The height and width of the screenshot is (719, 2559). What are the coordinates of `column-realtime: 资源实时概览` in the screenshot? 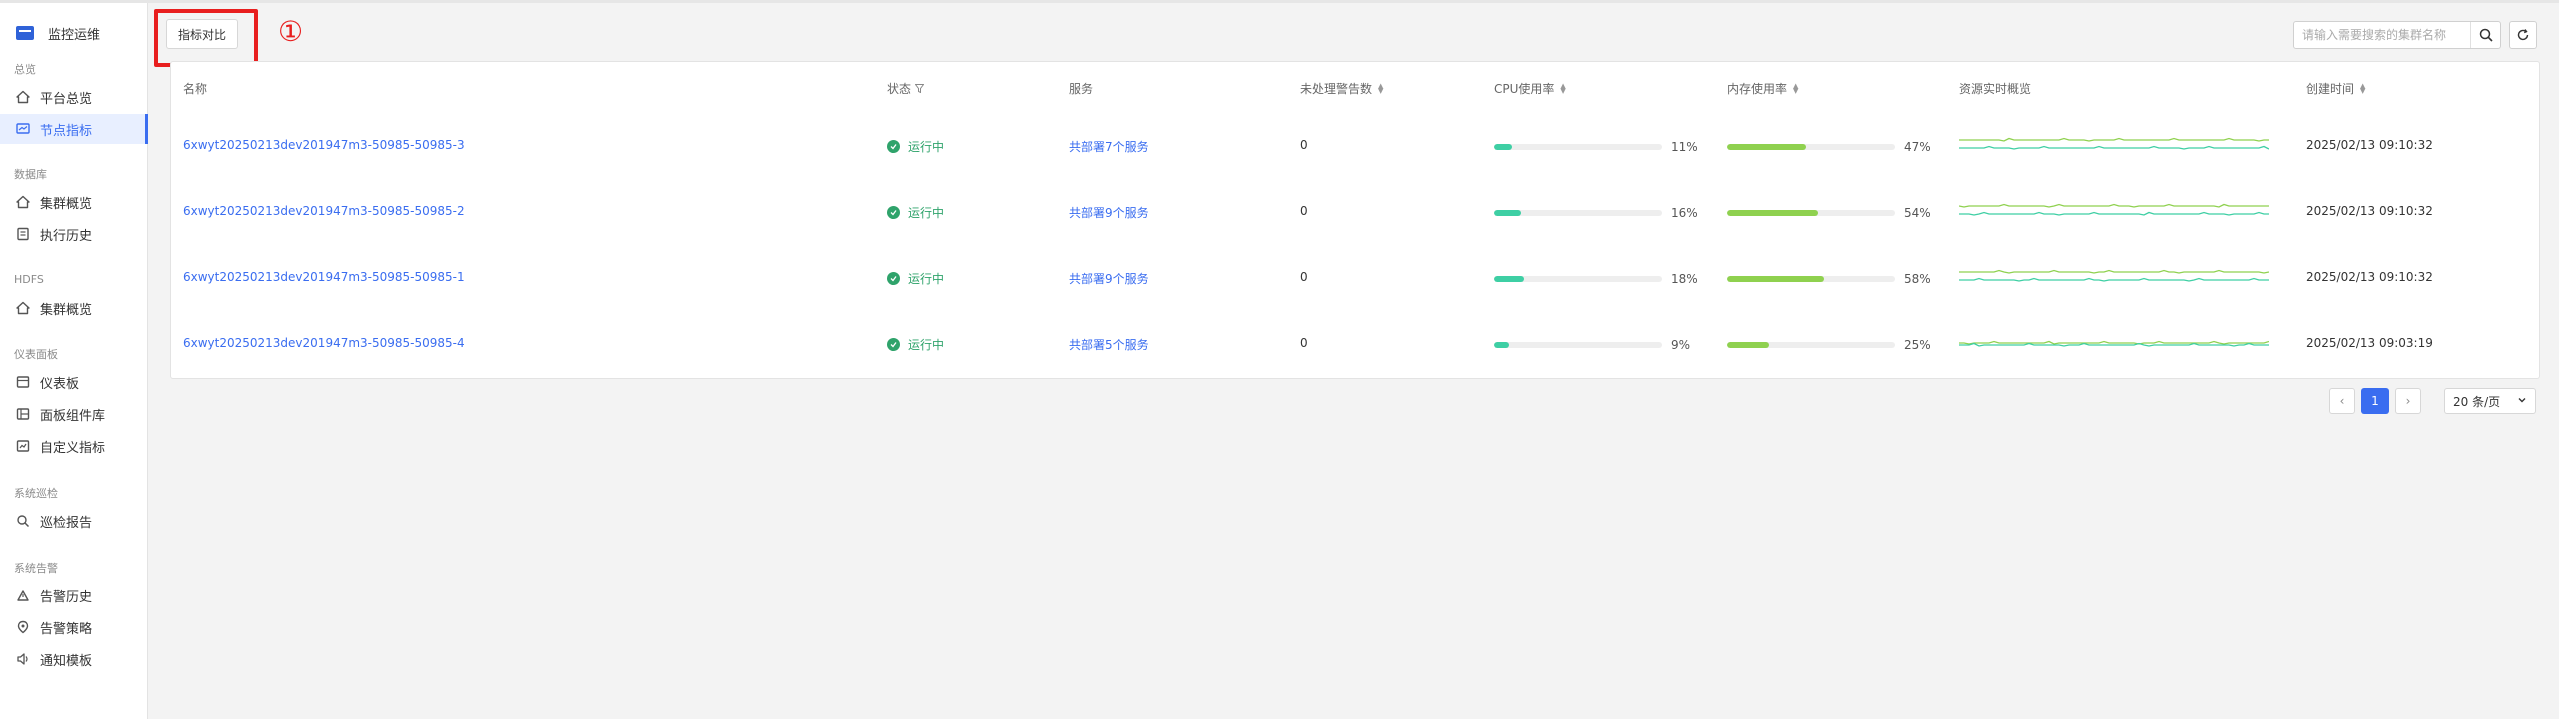 It's located at (1995, 88).